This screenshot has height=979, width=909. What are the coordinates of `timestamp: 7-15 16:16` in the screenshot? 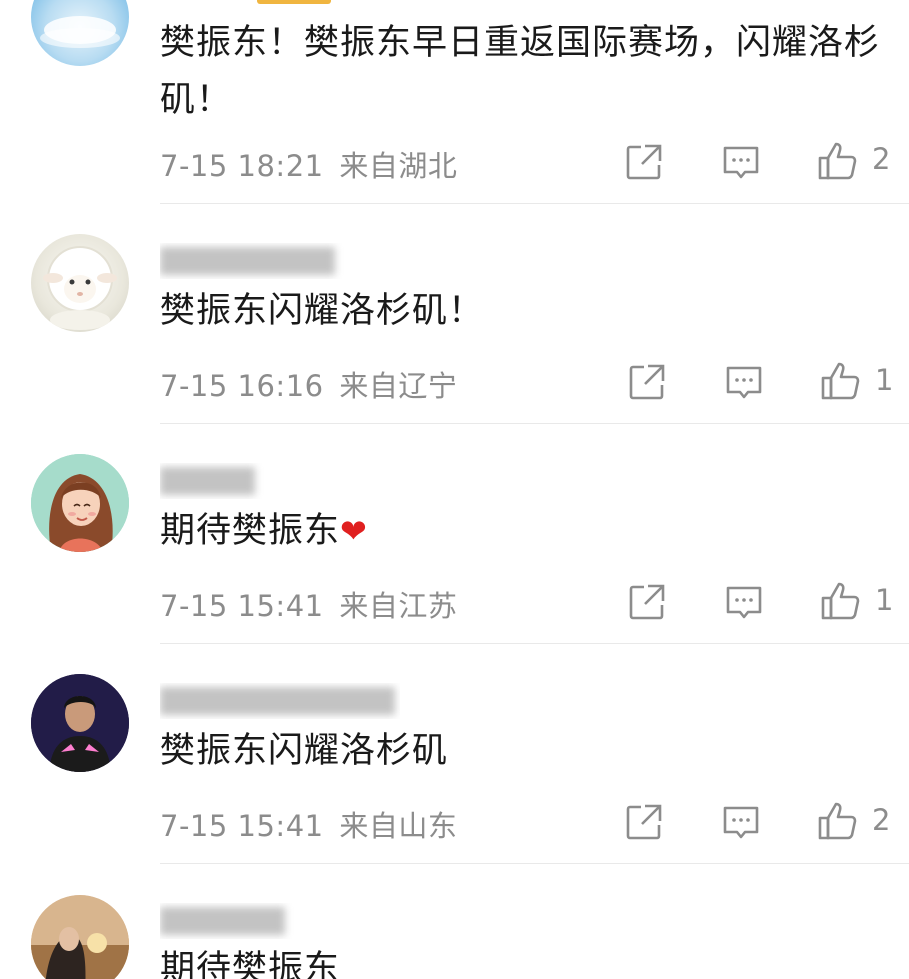 It's located at (242, 386).